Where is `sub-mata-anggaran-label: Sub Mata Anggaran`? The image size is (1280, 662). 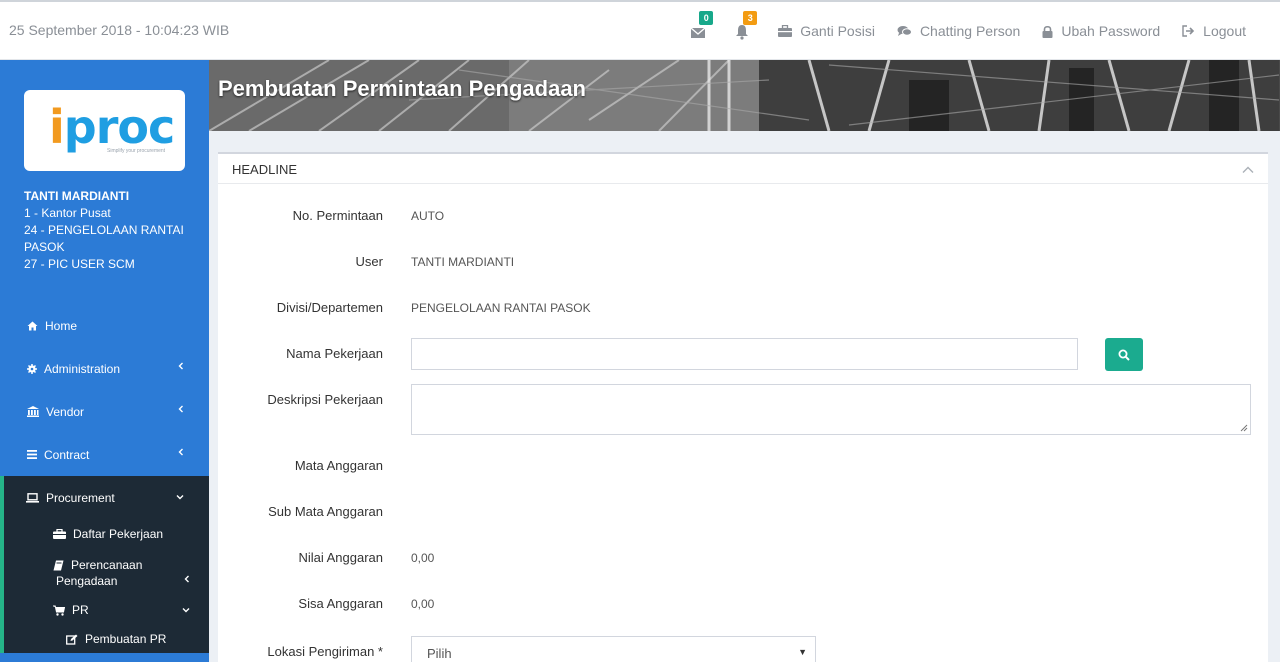 sub-mata-anggaran-label: Sub Mata Anggaran is located at coordinates (325, 511).